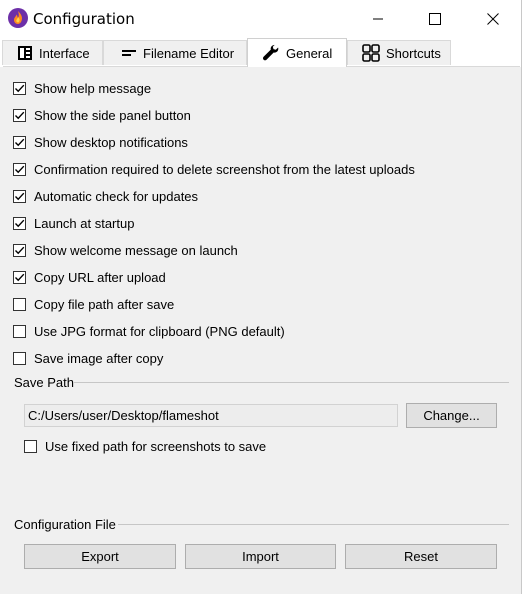 The width and height of the screenshot is (525, 594). I want to click on save-path-input: C:/Users/user/Desktop/flameshot, so click(211, 415).